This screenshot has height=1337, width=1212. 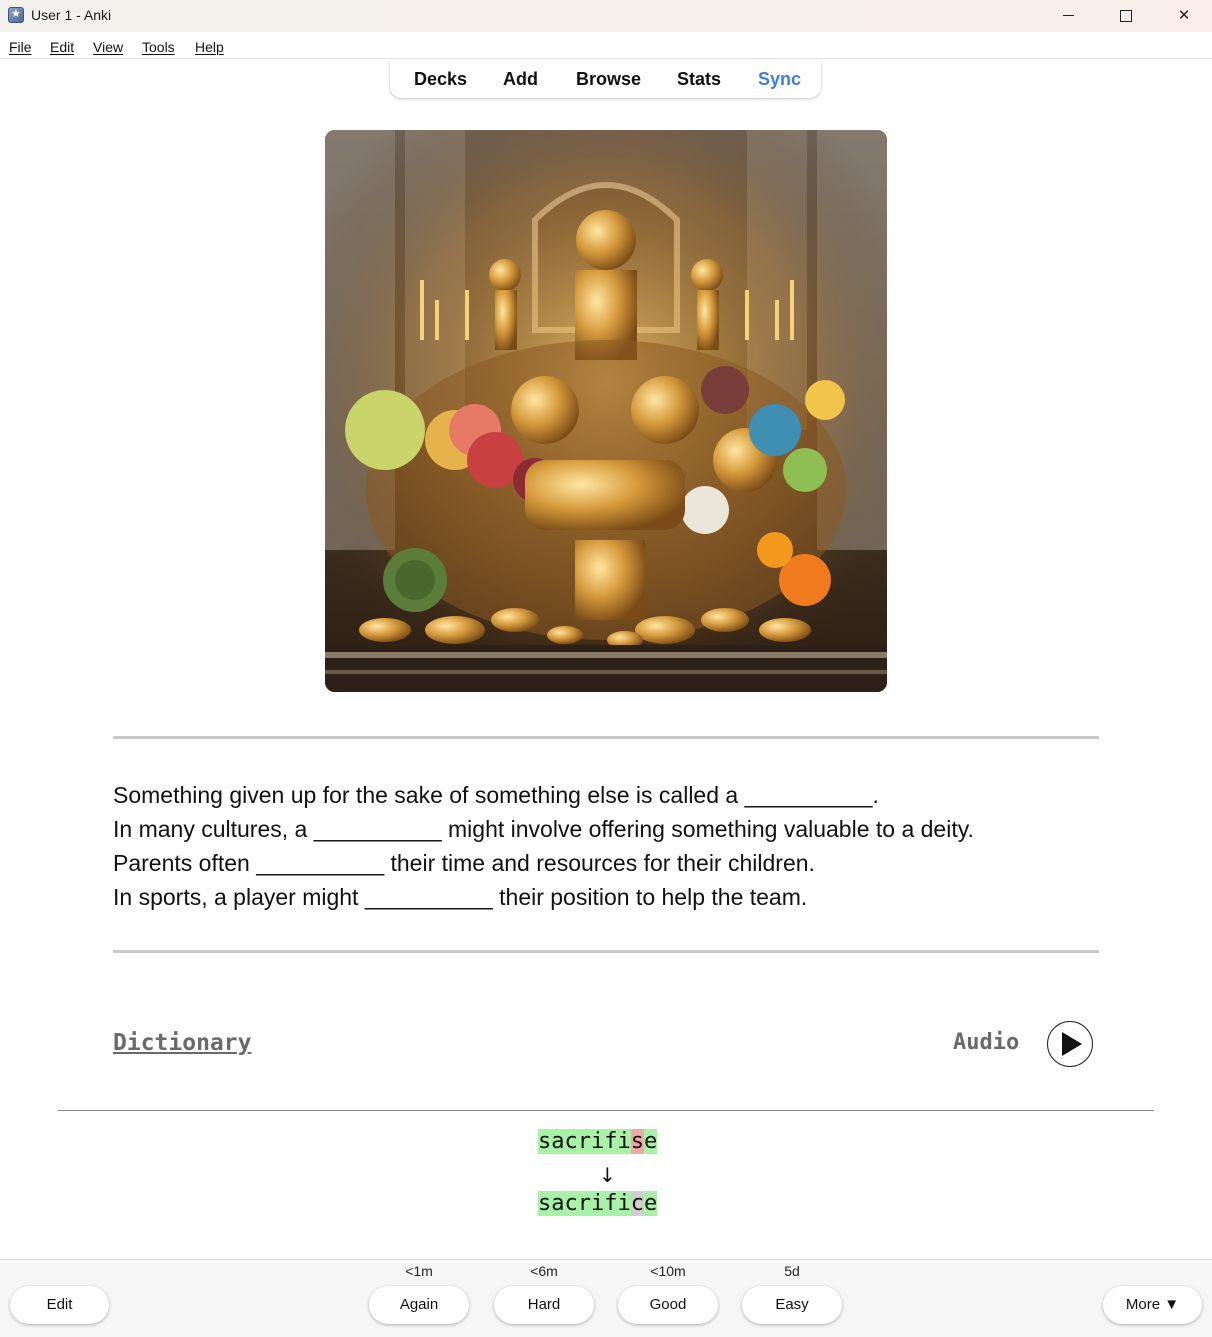 What do you see at coordinates (1152, 1305) in the screenshot?
I see `more-button: More ▼` at bounding box center [1152, 1305].